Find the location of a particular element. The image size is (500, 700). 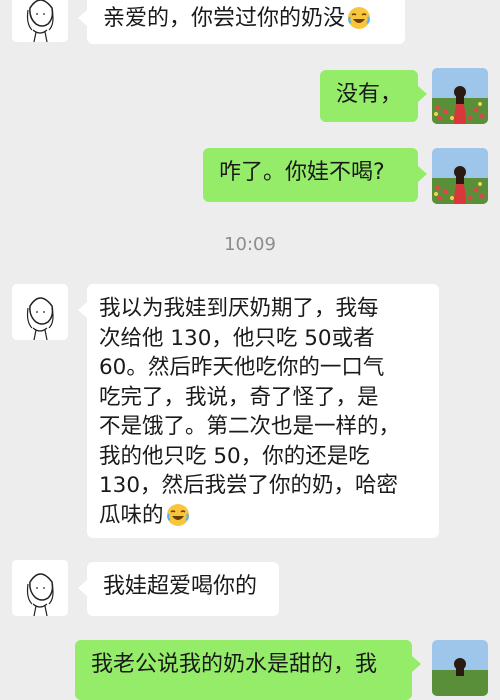

message-bubble: 我娃超爱喝你的 is located at coordinates (183, 589).